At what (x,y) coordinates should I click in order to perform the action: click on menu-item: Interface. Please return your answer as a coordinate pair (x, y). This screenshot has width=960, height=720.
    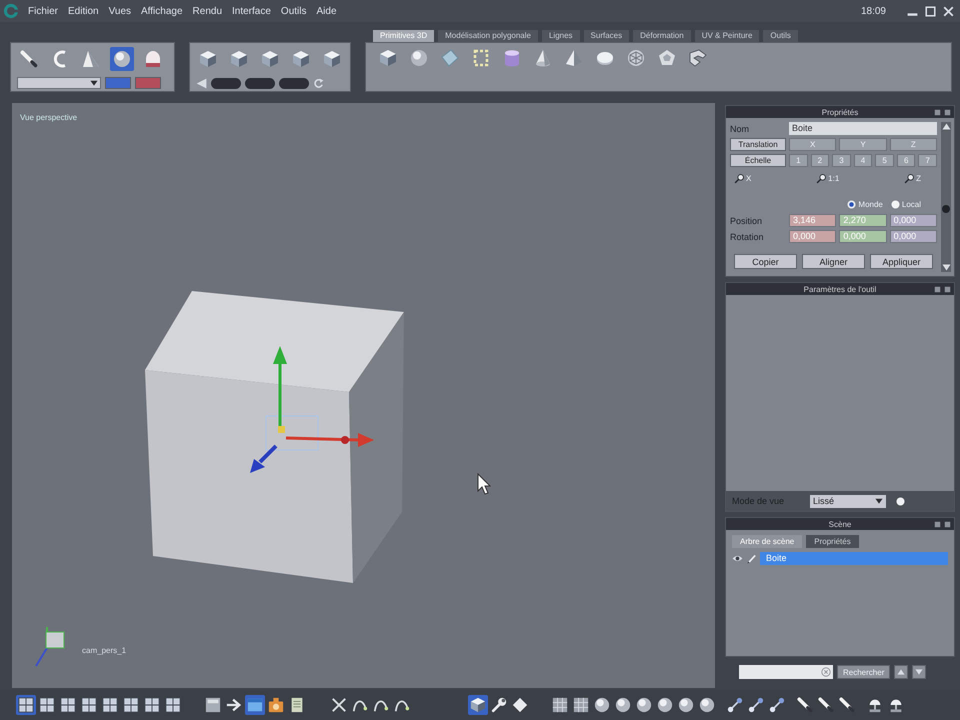
    Looking at the image, I should click on (251, 11).